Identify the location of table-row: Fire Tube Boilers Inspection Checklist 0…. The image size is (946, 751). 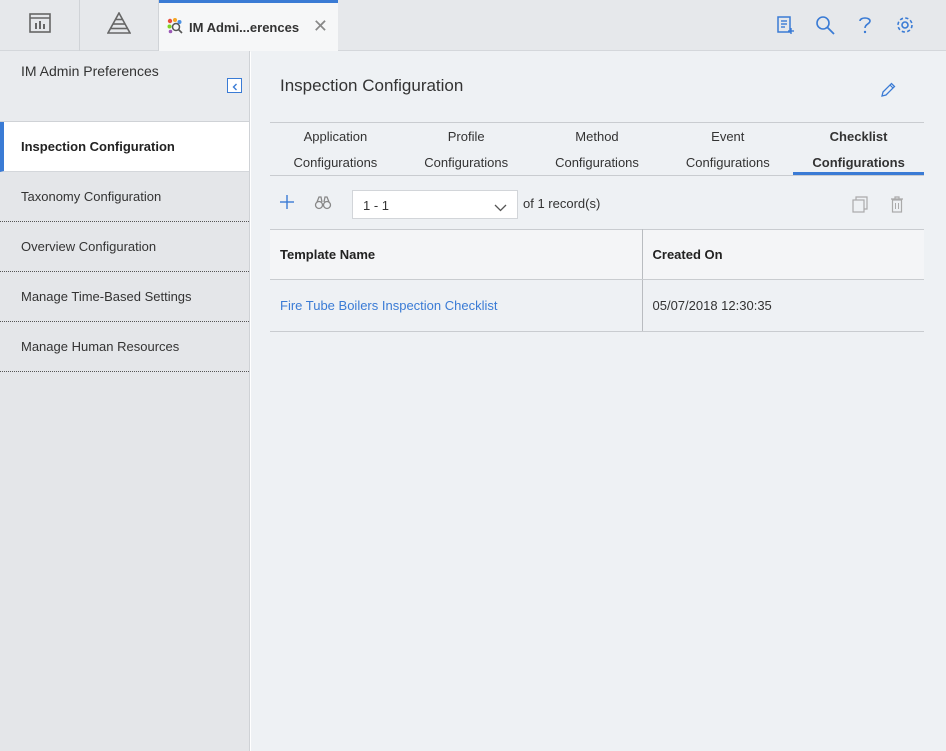
(597, 305).